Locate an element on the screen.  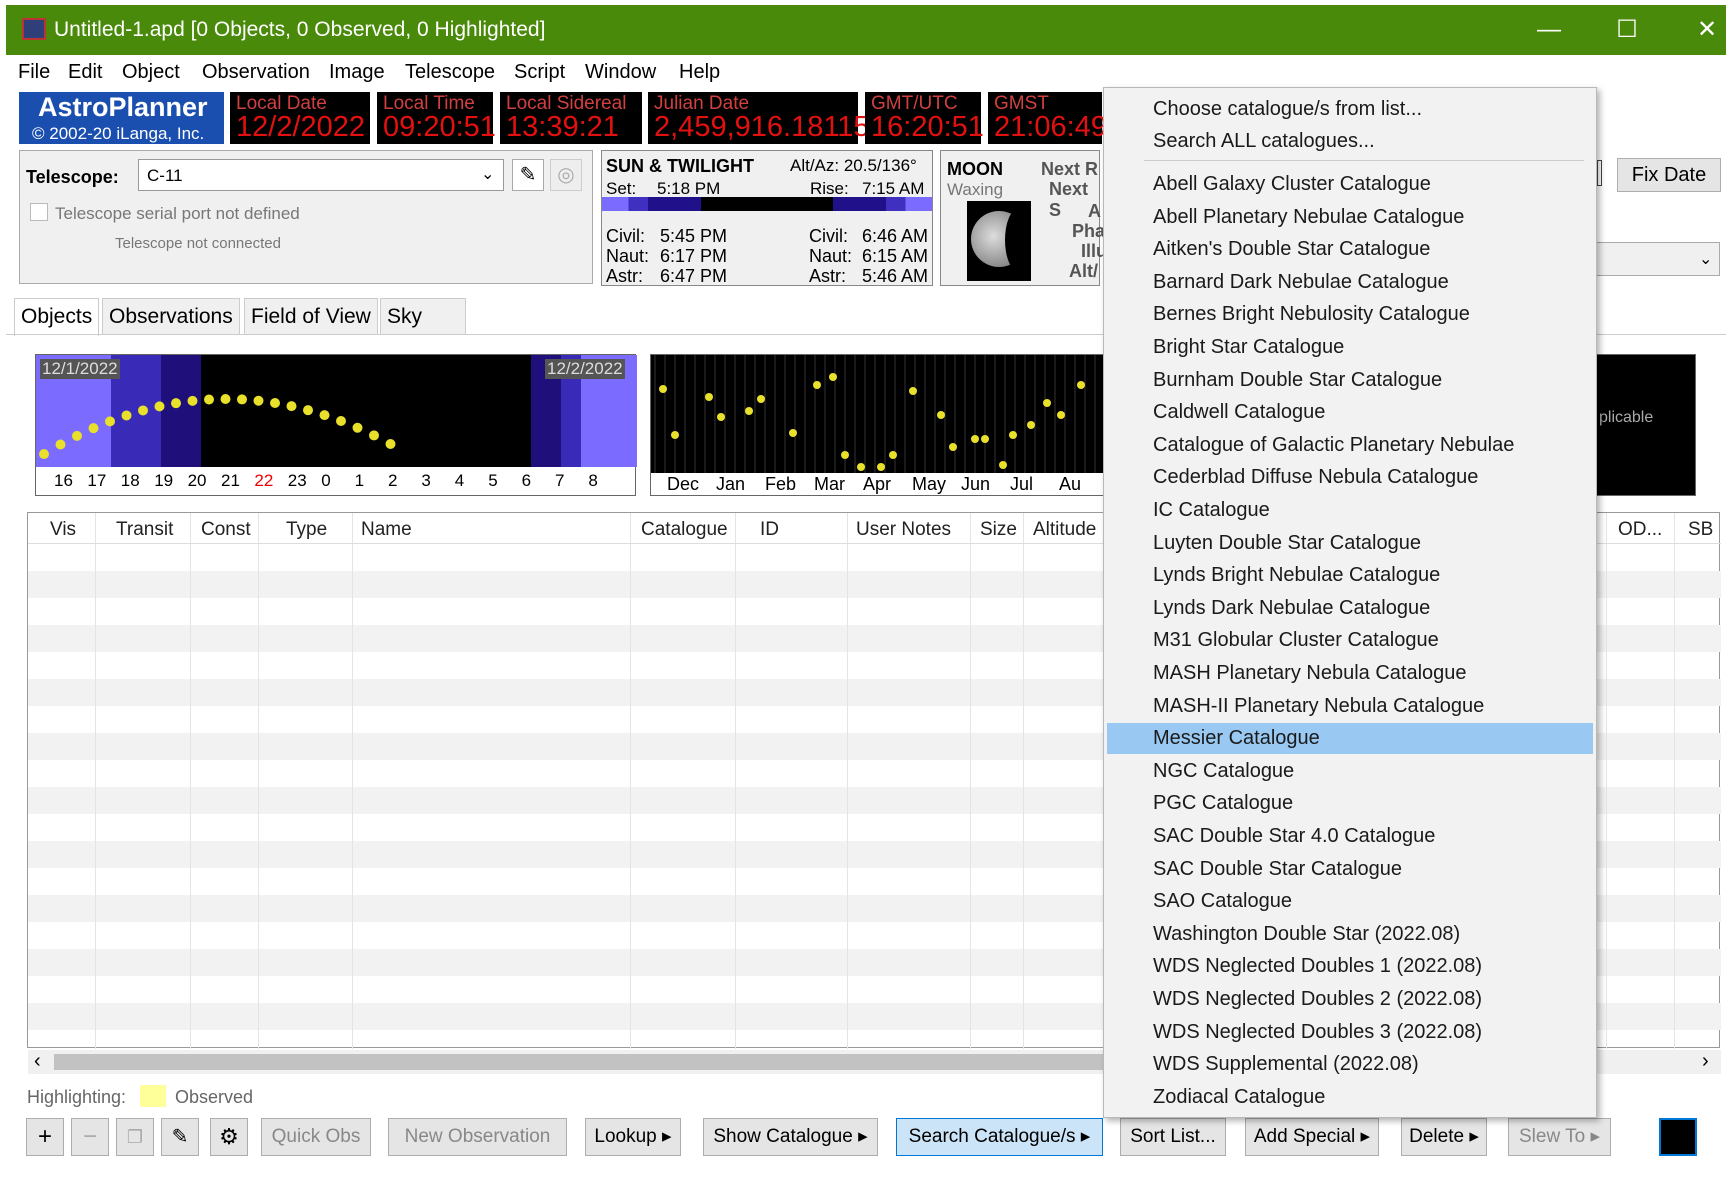
minimize-icon: — is located at coordinates (1549, 30).